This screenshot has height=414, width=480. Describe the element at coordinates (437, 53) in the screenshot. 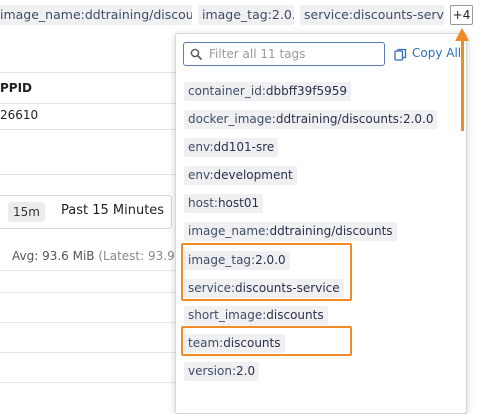

I see `copy-all-label: Copy All` at that location.